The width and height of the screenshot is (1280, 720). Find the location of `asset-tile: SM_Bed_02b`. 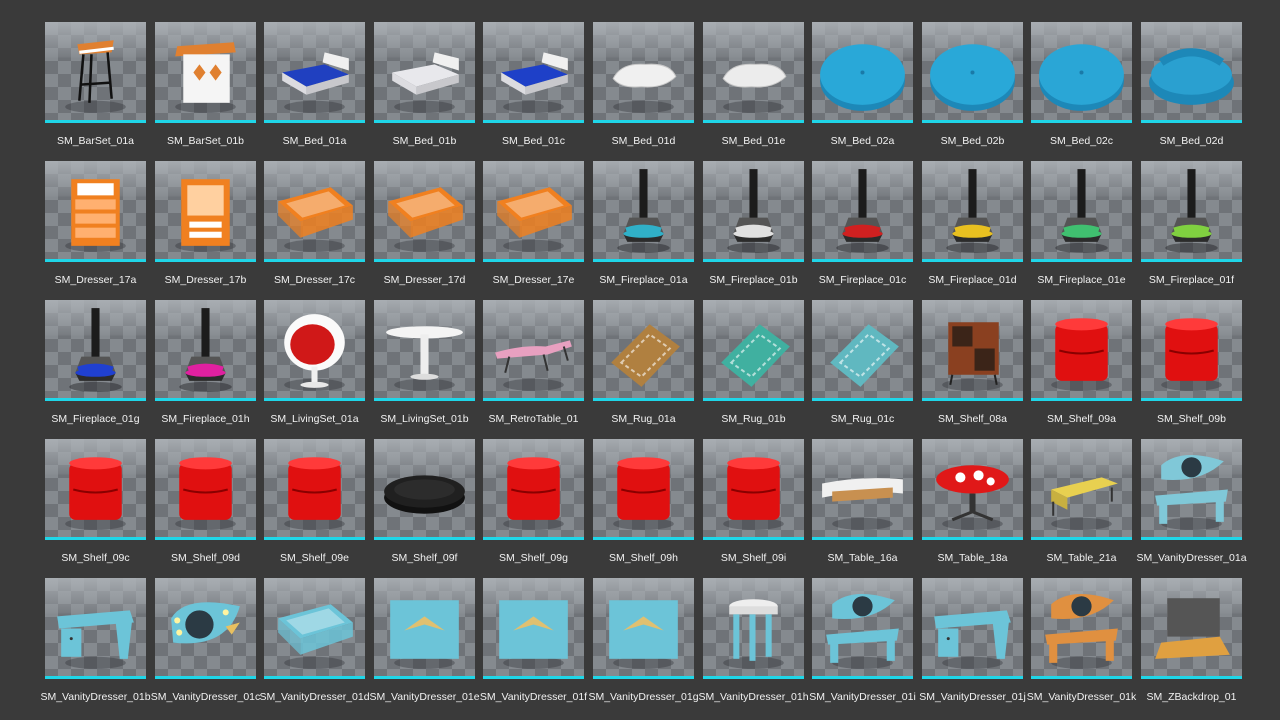

asset-tile: SM_Bed_02b is located at coordinates (972, 84).